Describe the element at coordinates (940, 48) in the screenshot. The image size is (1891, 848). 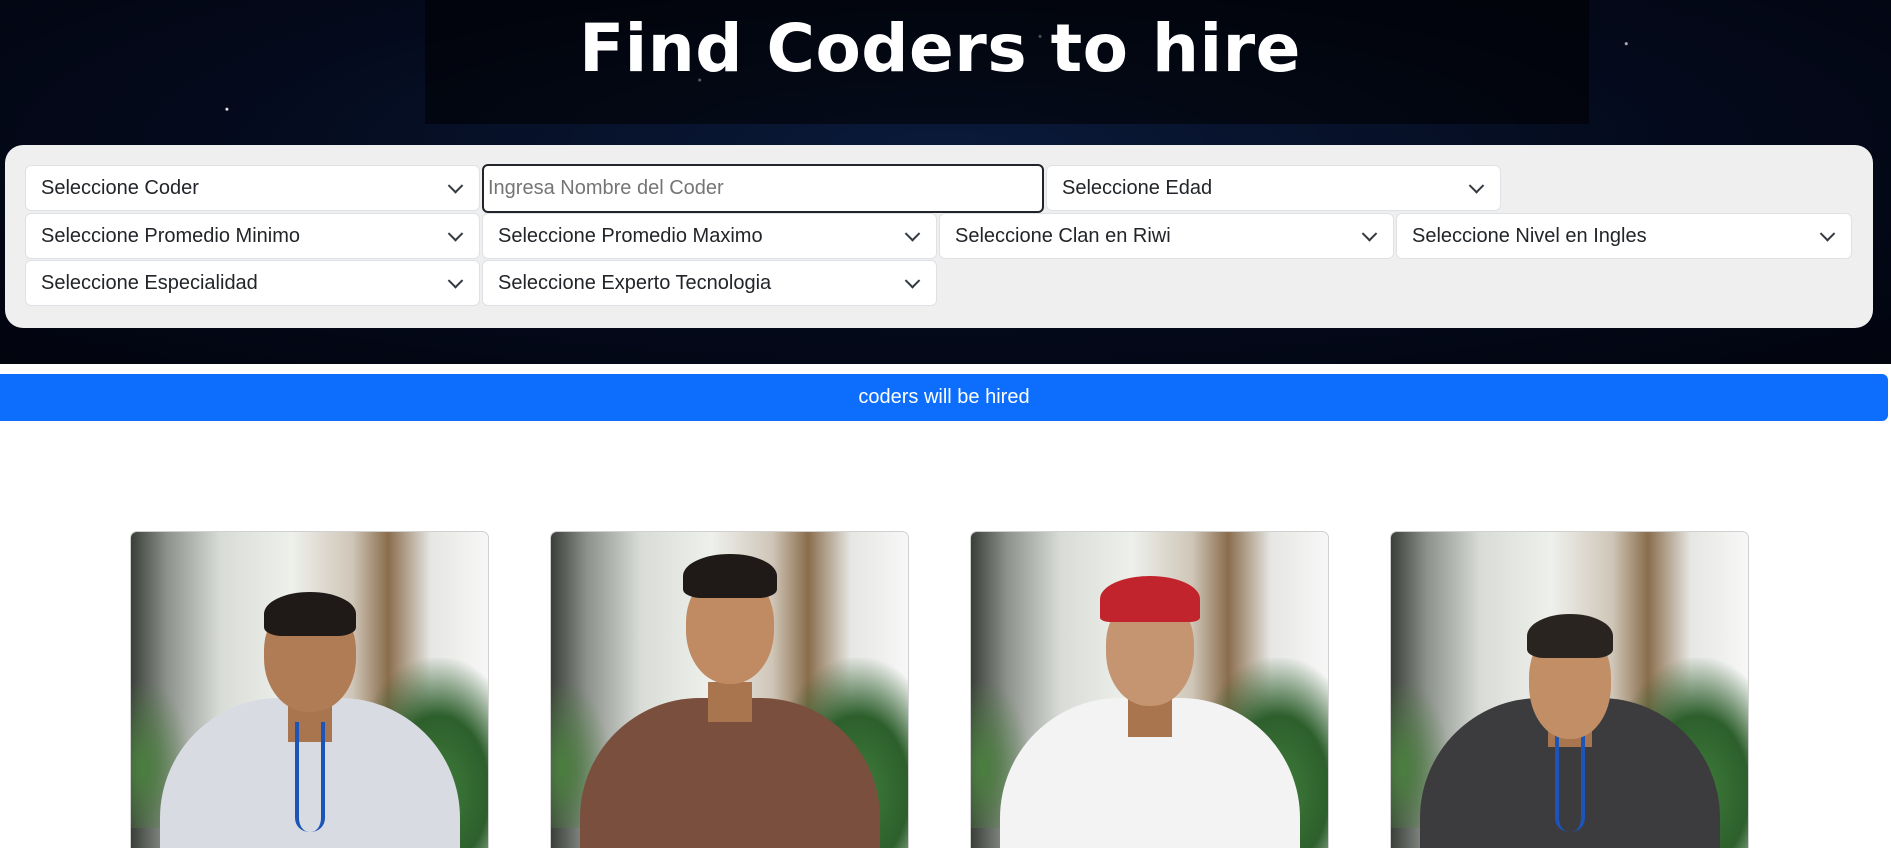
I see `page-title: Find Coders to hire` at that location.